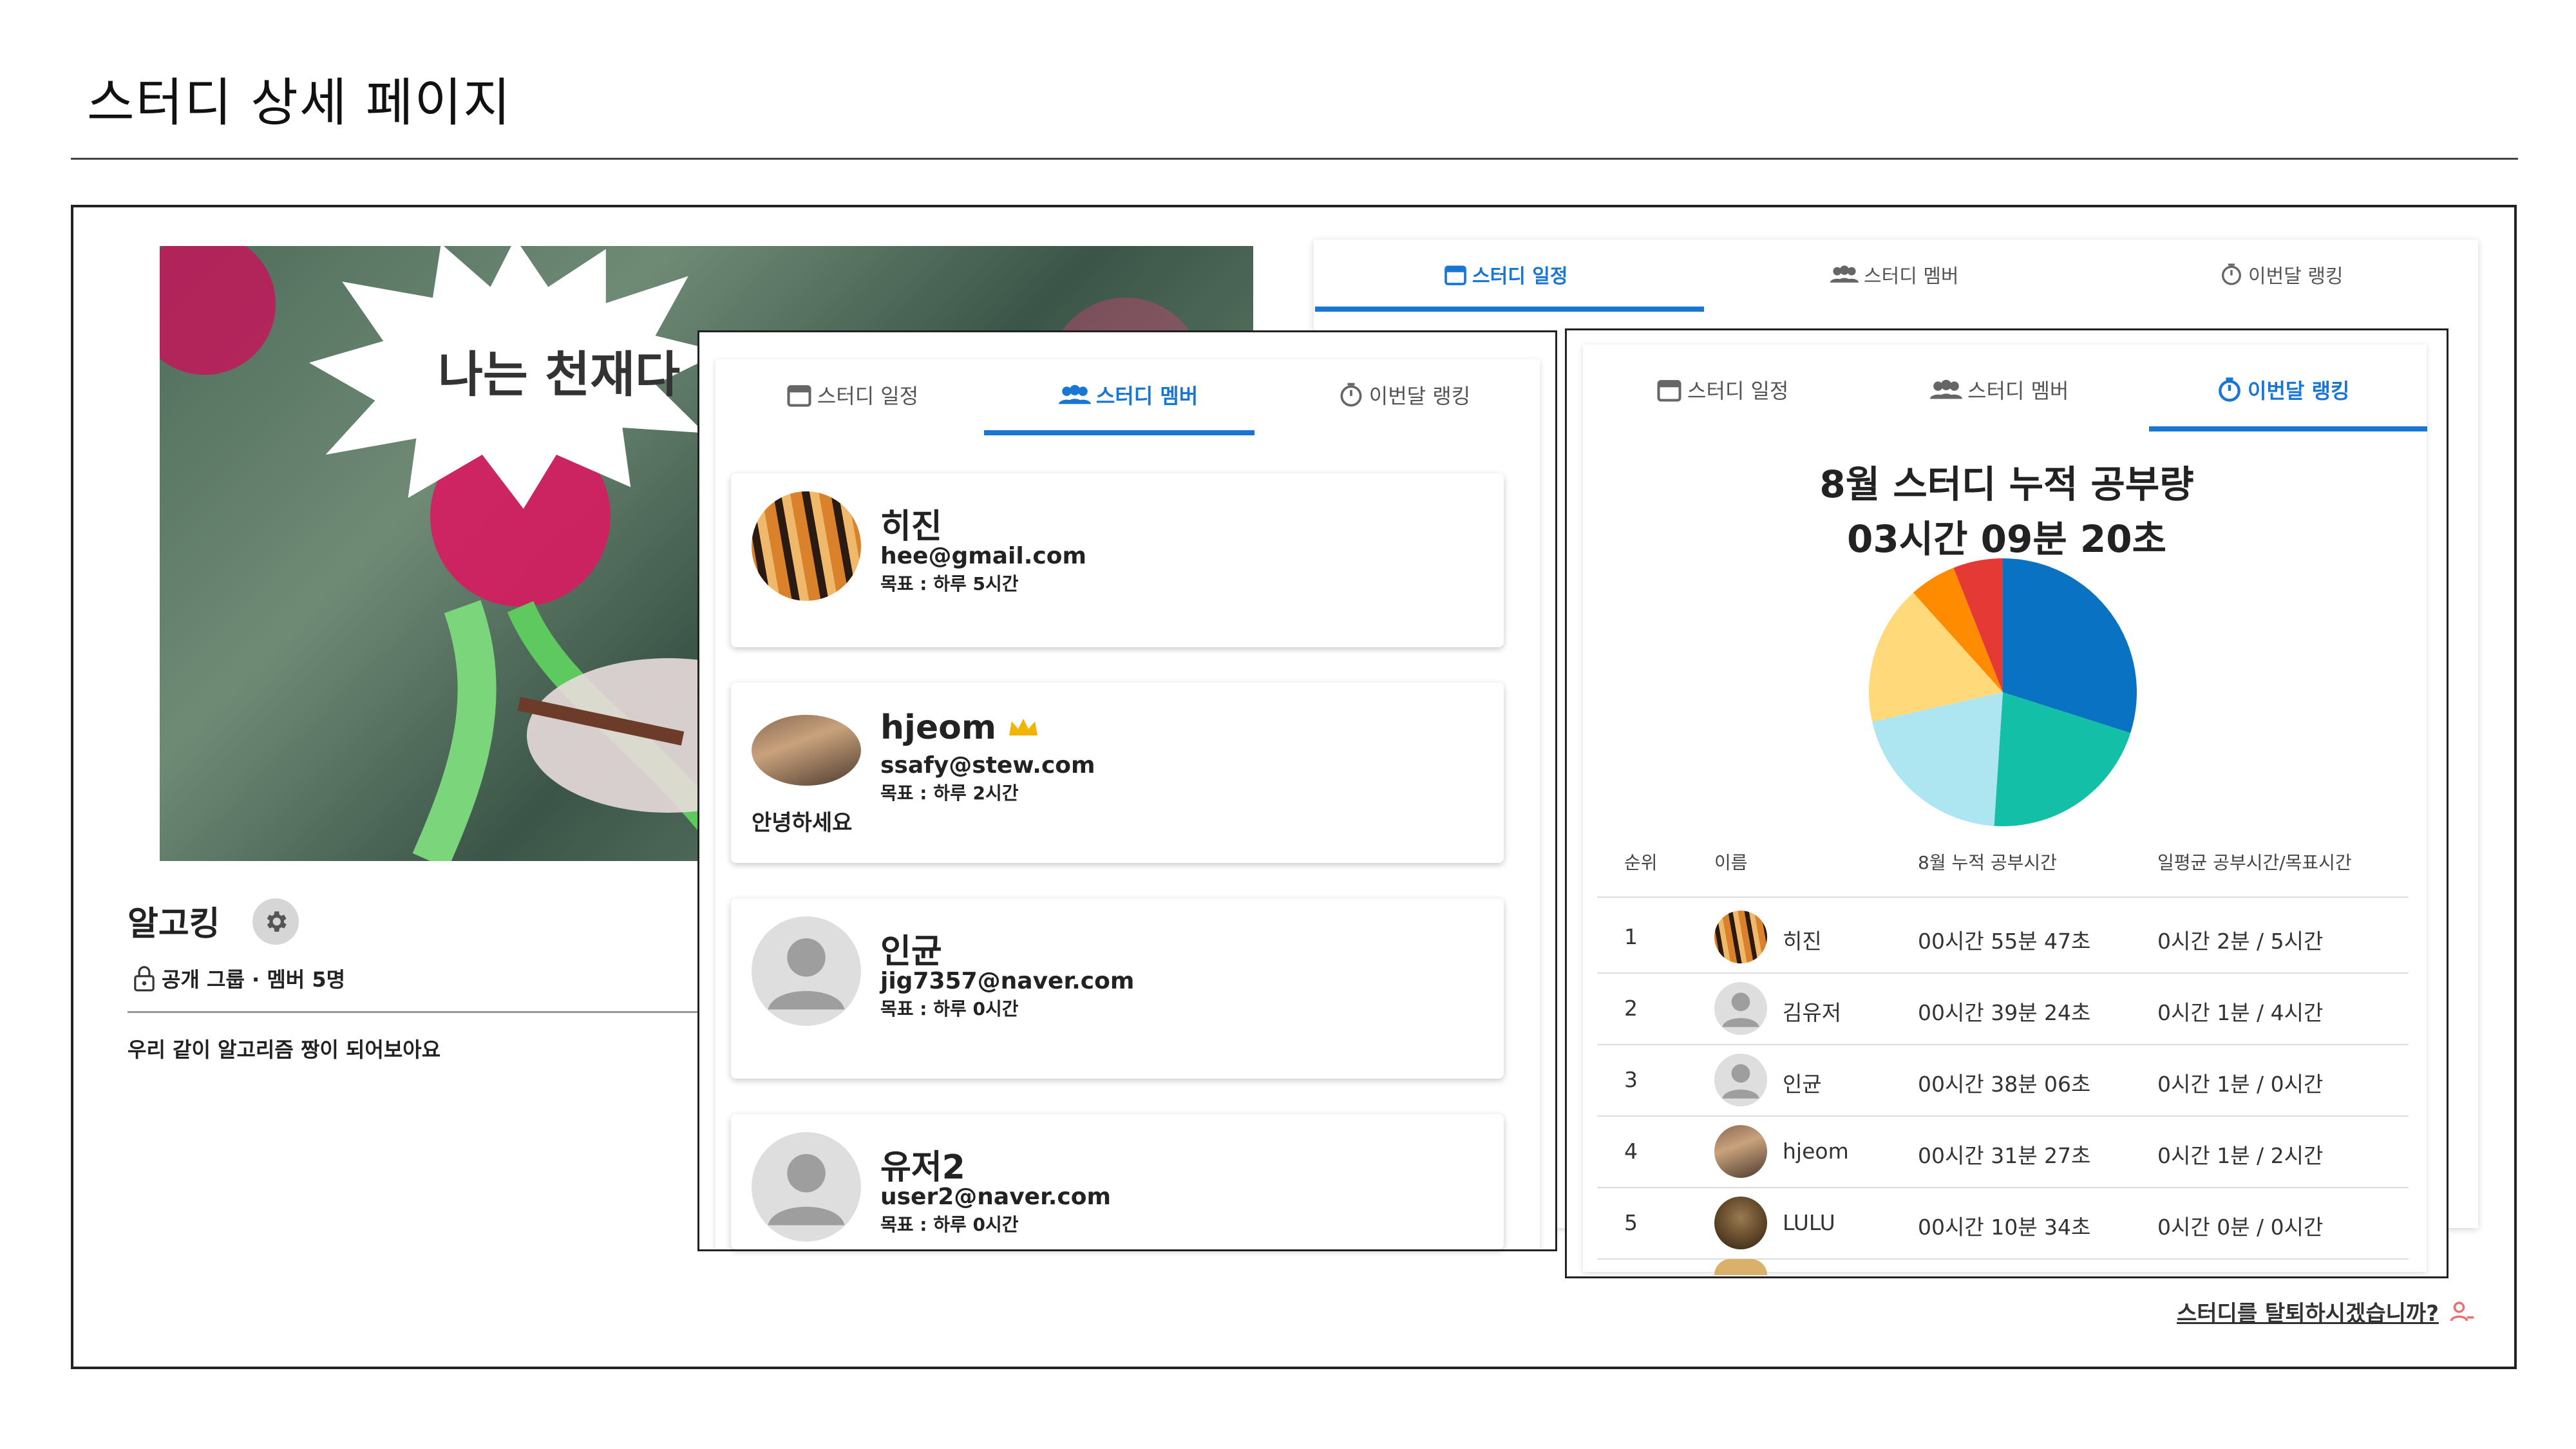 The image size is (2576, 1449). I want to click on crown-icon, so click(1023, 727).